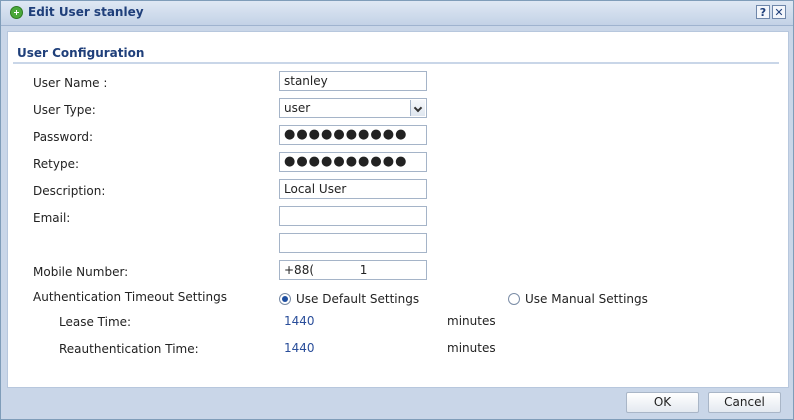  Describe the element at coordinates (297, 108) in the screenshot. I see `user-type-selected-value: user` at that location.